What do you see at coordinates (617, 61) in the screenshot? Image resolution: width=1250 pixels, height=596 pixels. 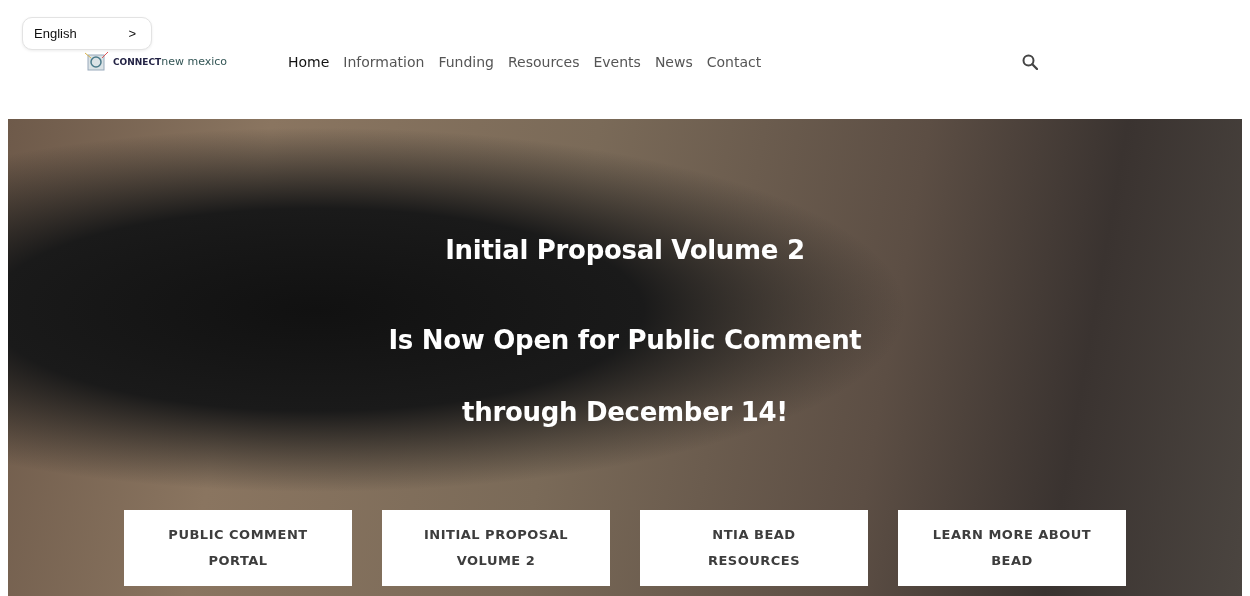 I see `nav-link: Events` at bounding box center [617, 61].